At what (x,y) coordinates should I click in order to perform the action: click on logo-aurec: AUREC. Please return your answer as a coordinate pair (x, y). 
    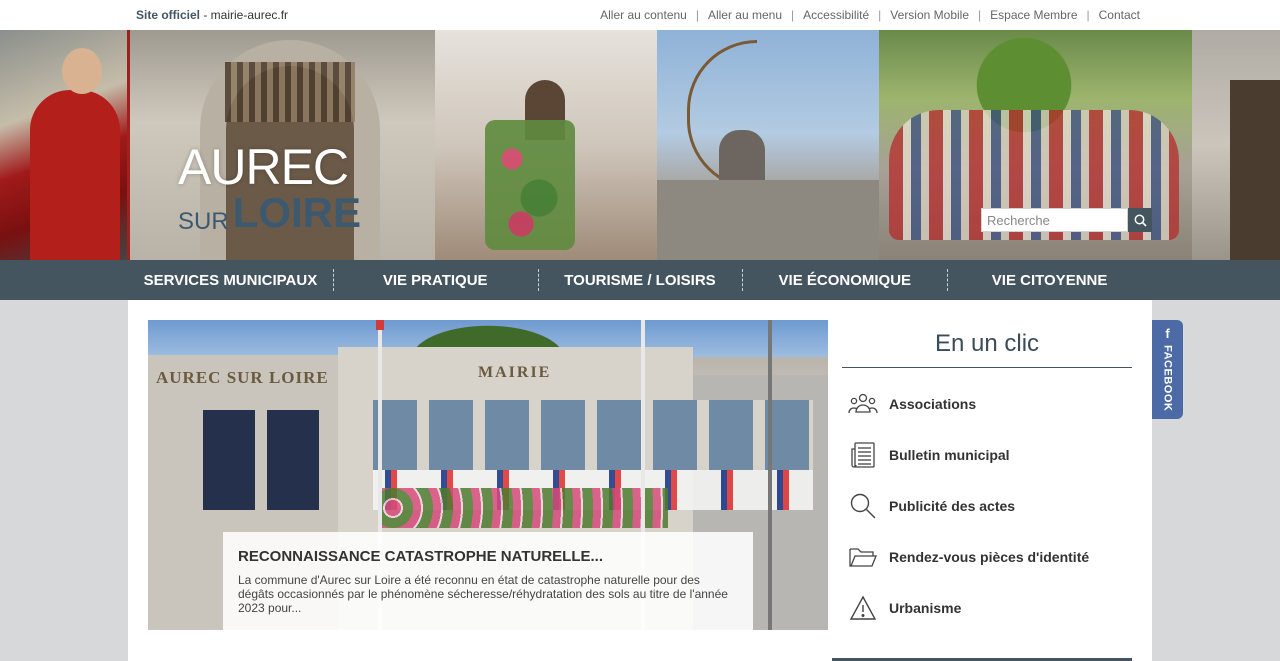
    Looking at the image, I should click on (263, 167).